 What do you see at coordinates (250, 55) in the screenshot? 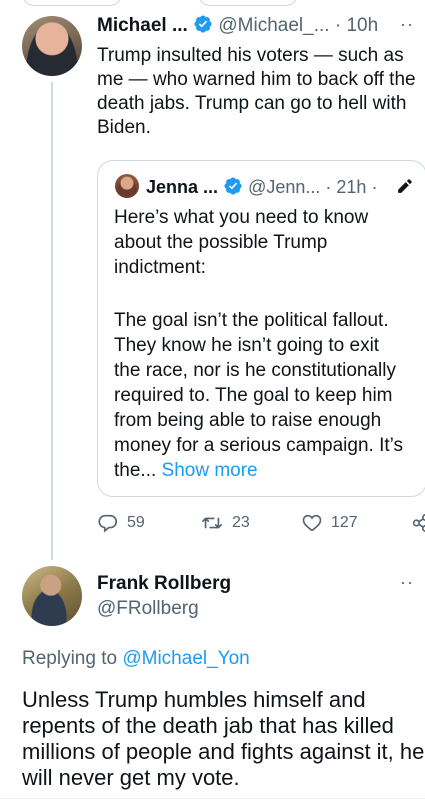
I see `tweet-text-line: Trump insulted his voters — such as` at bounding box center [250, 55].